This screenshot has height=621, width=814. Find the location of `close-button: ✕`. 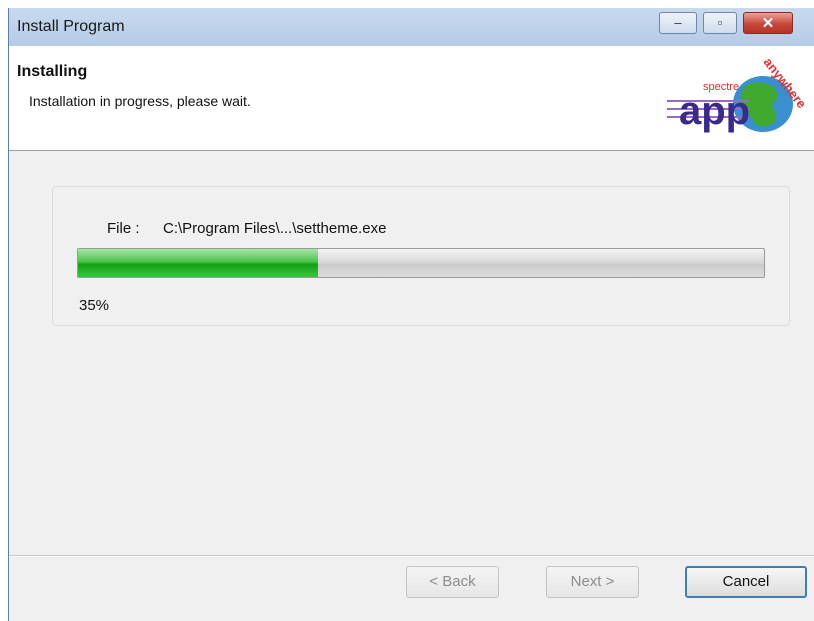

close-button: ✕ is located at coordinates (768, 23).